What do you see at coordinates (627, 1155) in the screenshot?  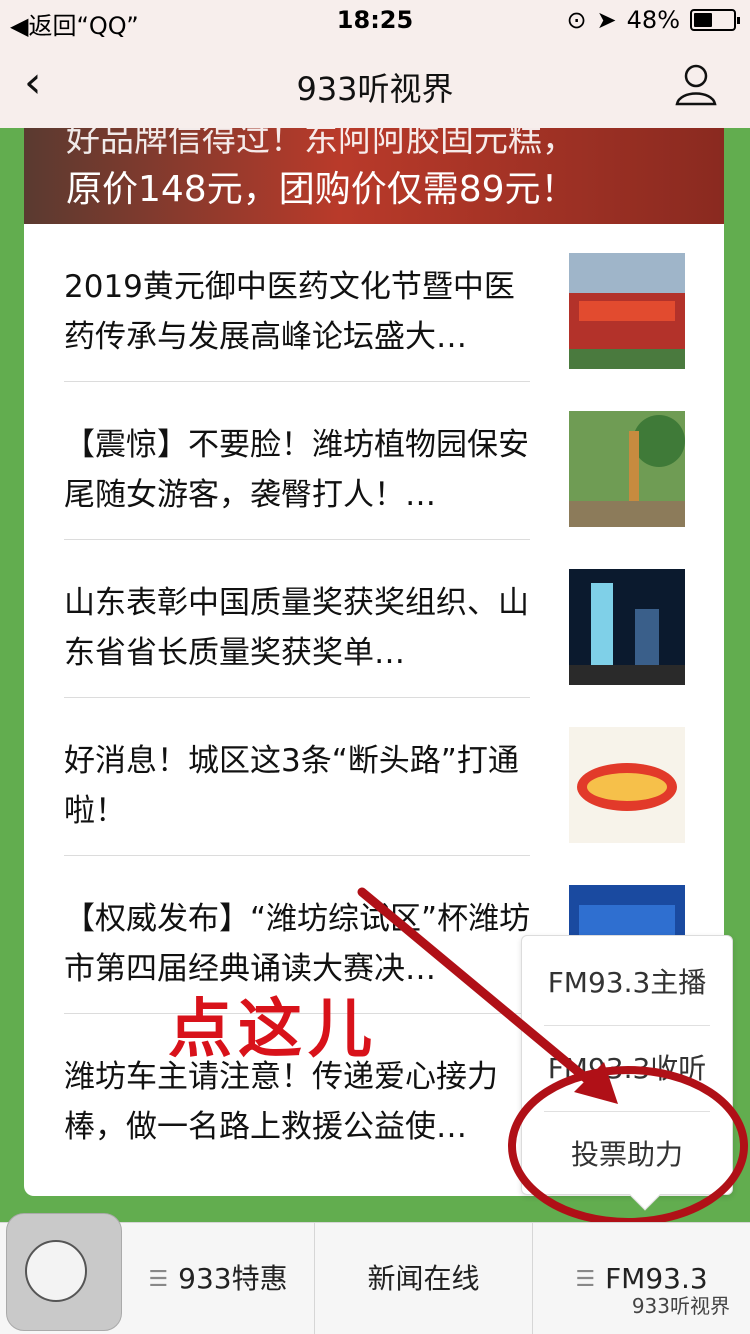 I see `menu-item-vote: 投票助力` at bounding box center [627, 1155].